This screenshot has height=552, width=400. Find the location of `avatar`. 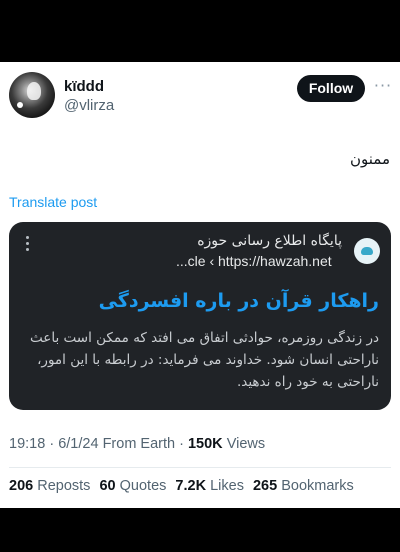

avatar is located at coordinates (32, 95).